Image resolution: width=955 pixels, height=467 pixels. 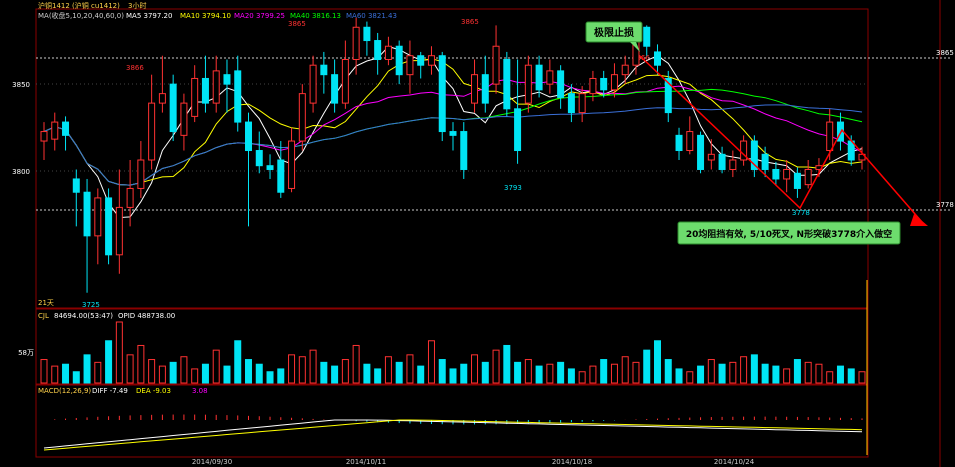 I want to click on opid-value: OPID 488738.00, so click(x=146, y=316).